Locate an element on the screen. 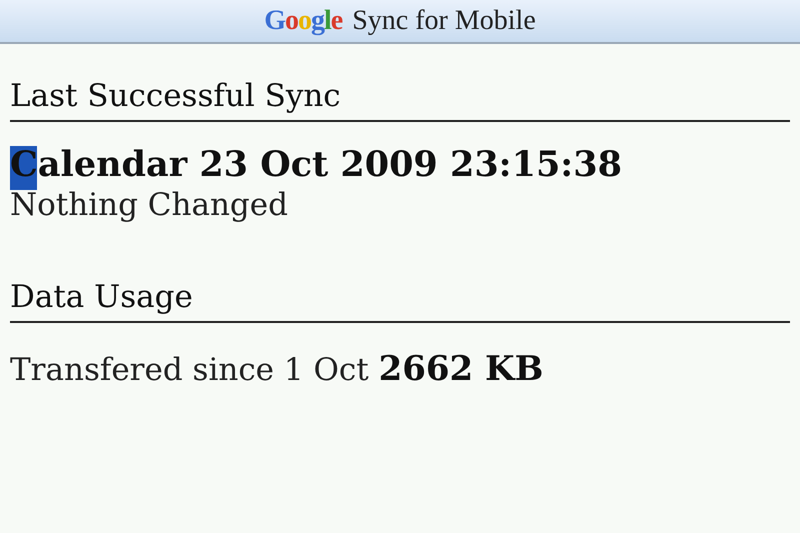  app-title: Sync for Mobile is located at coordinates (444, 21).